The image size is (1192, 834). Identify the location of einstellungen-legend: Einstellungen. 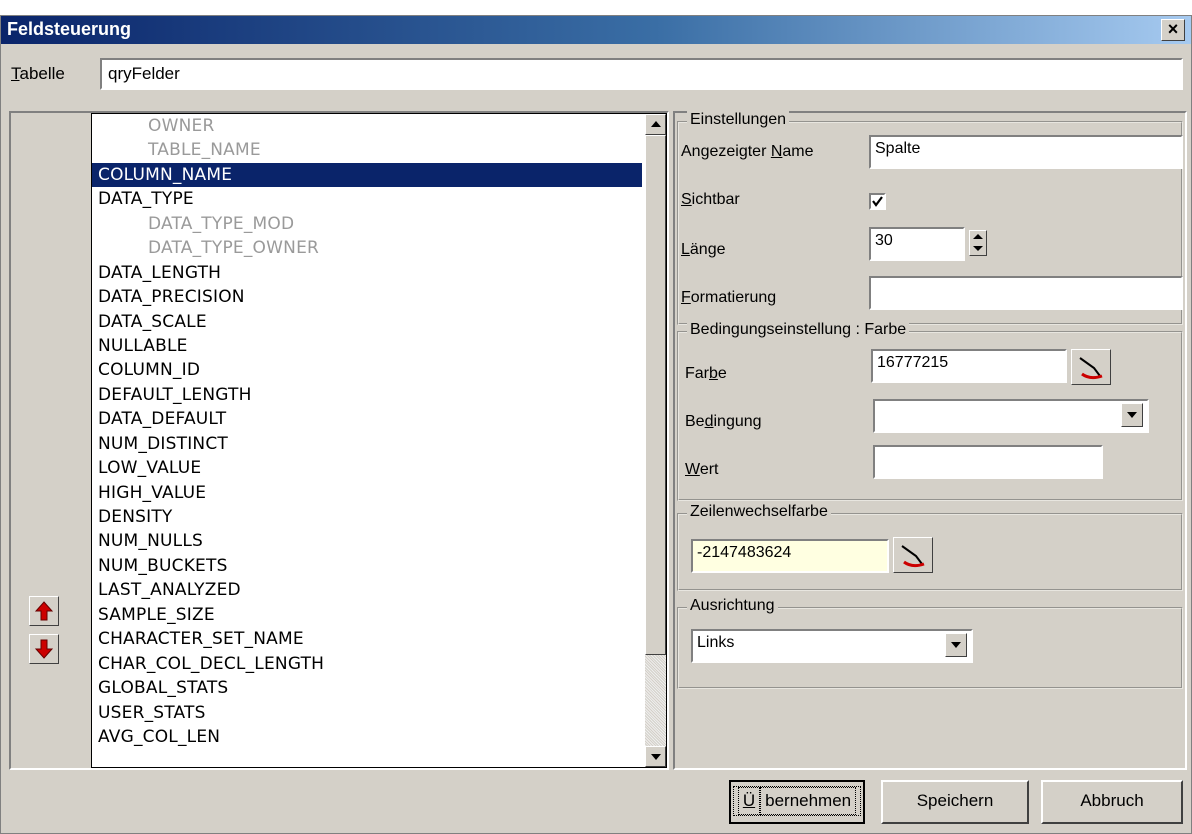
(738, 120).